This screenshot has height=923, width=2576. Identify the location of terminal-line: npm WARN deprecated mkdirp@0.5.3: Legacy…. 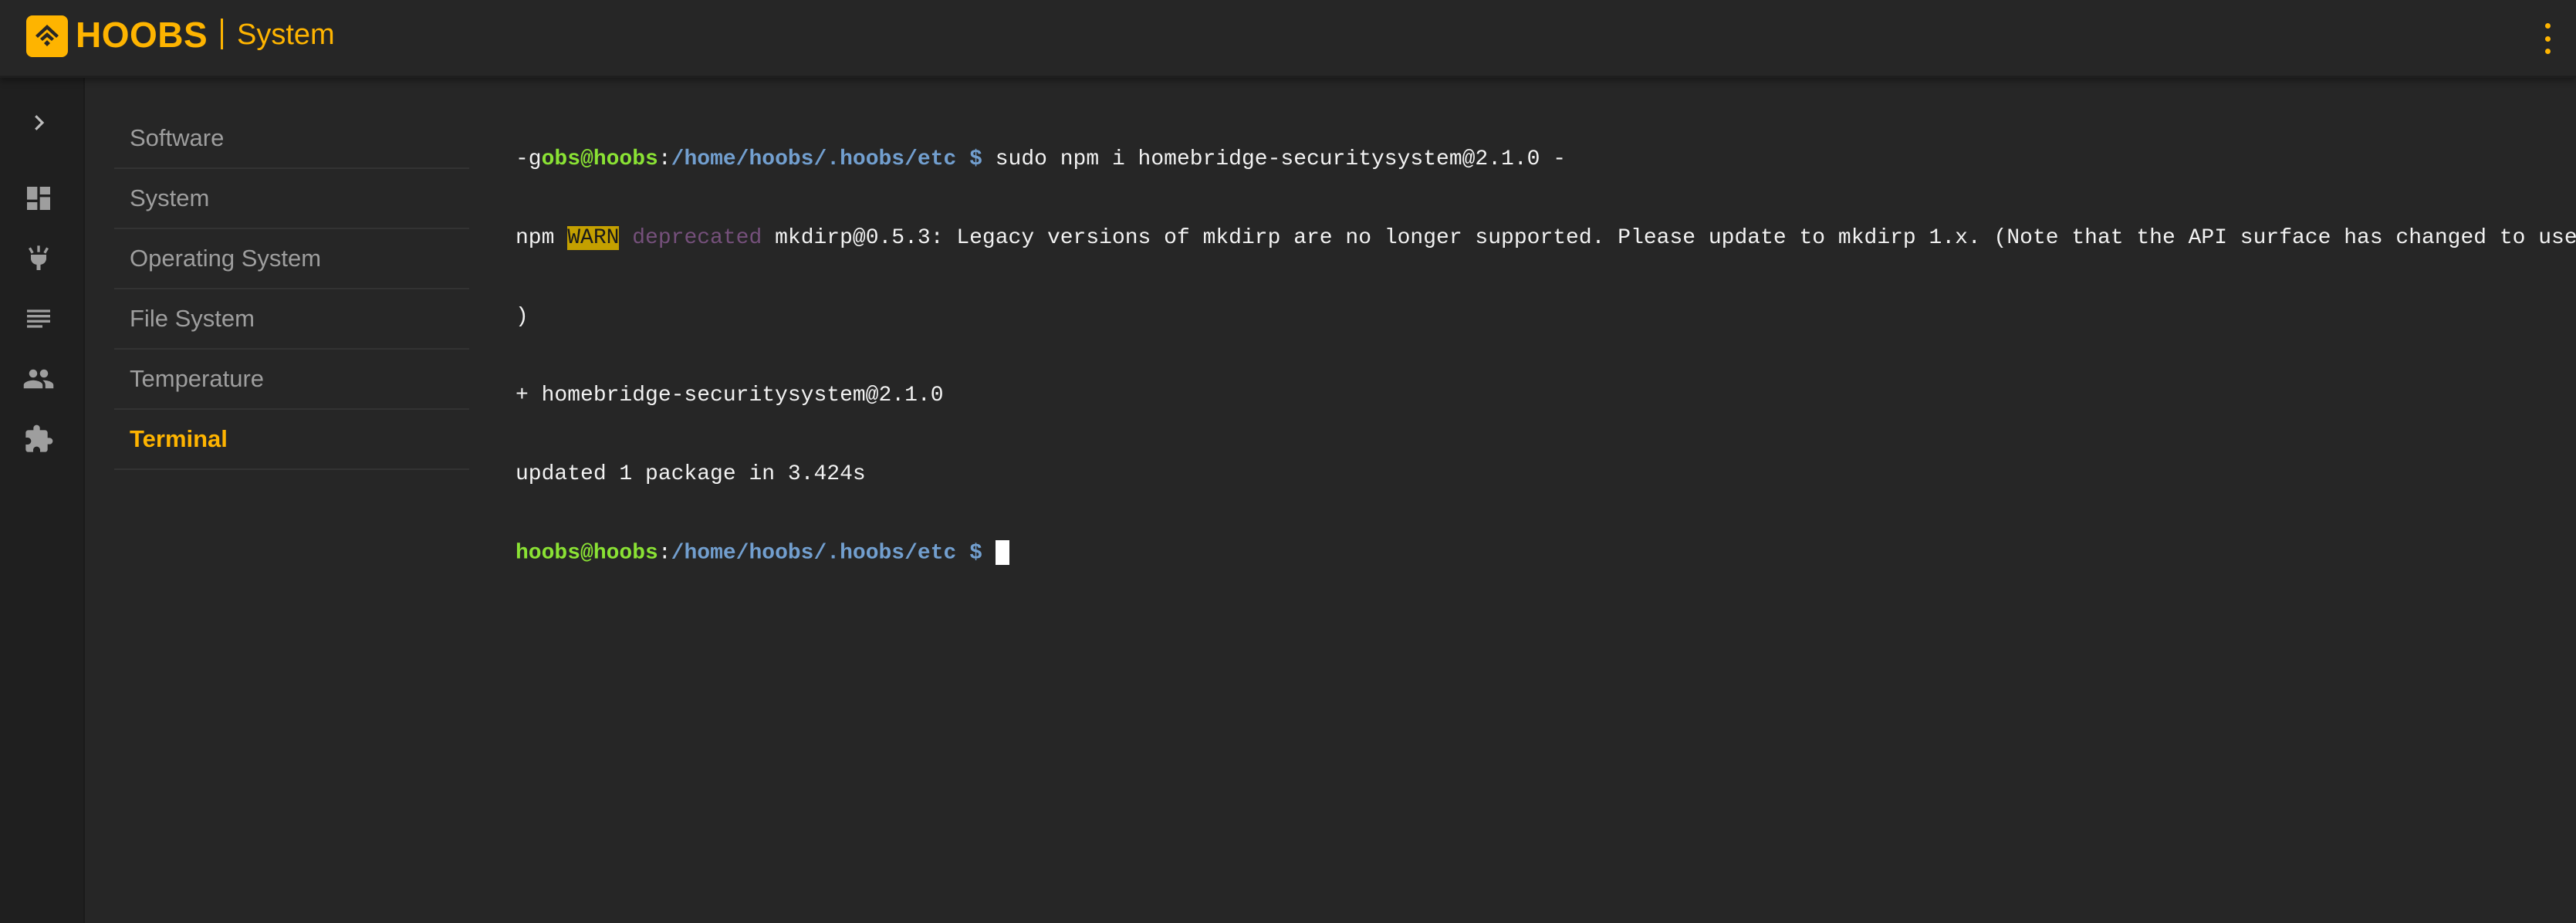
(1546, 238).